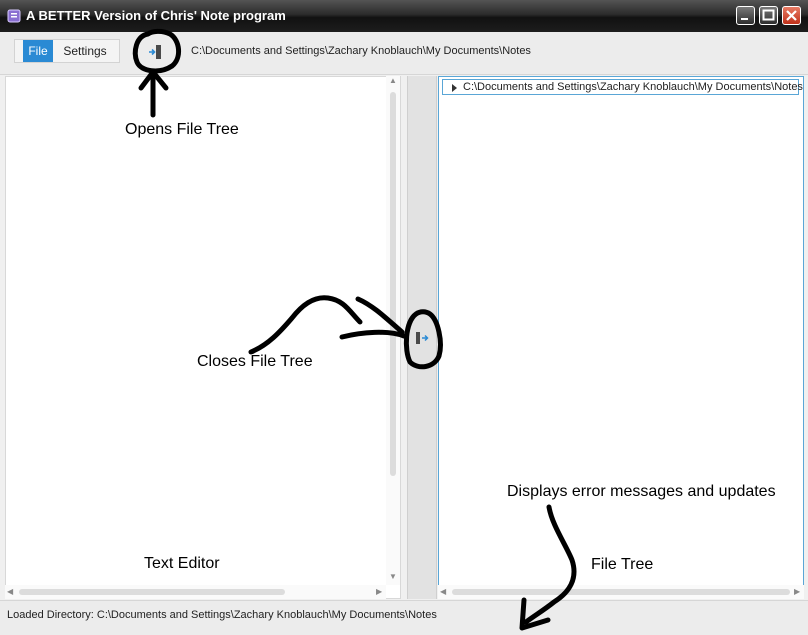  Describe the element at coordinates (255, 361) in the screenshot. I see `annotation-closes-tree: Closes File Tree` at that location.